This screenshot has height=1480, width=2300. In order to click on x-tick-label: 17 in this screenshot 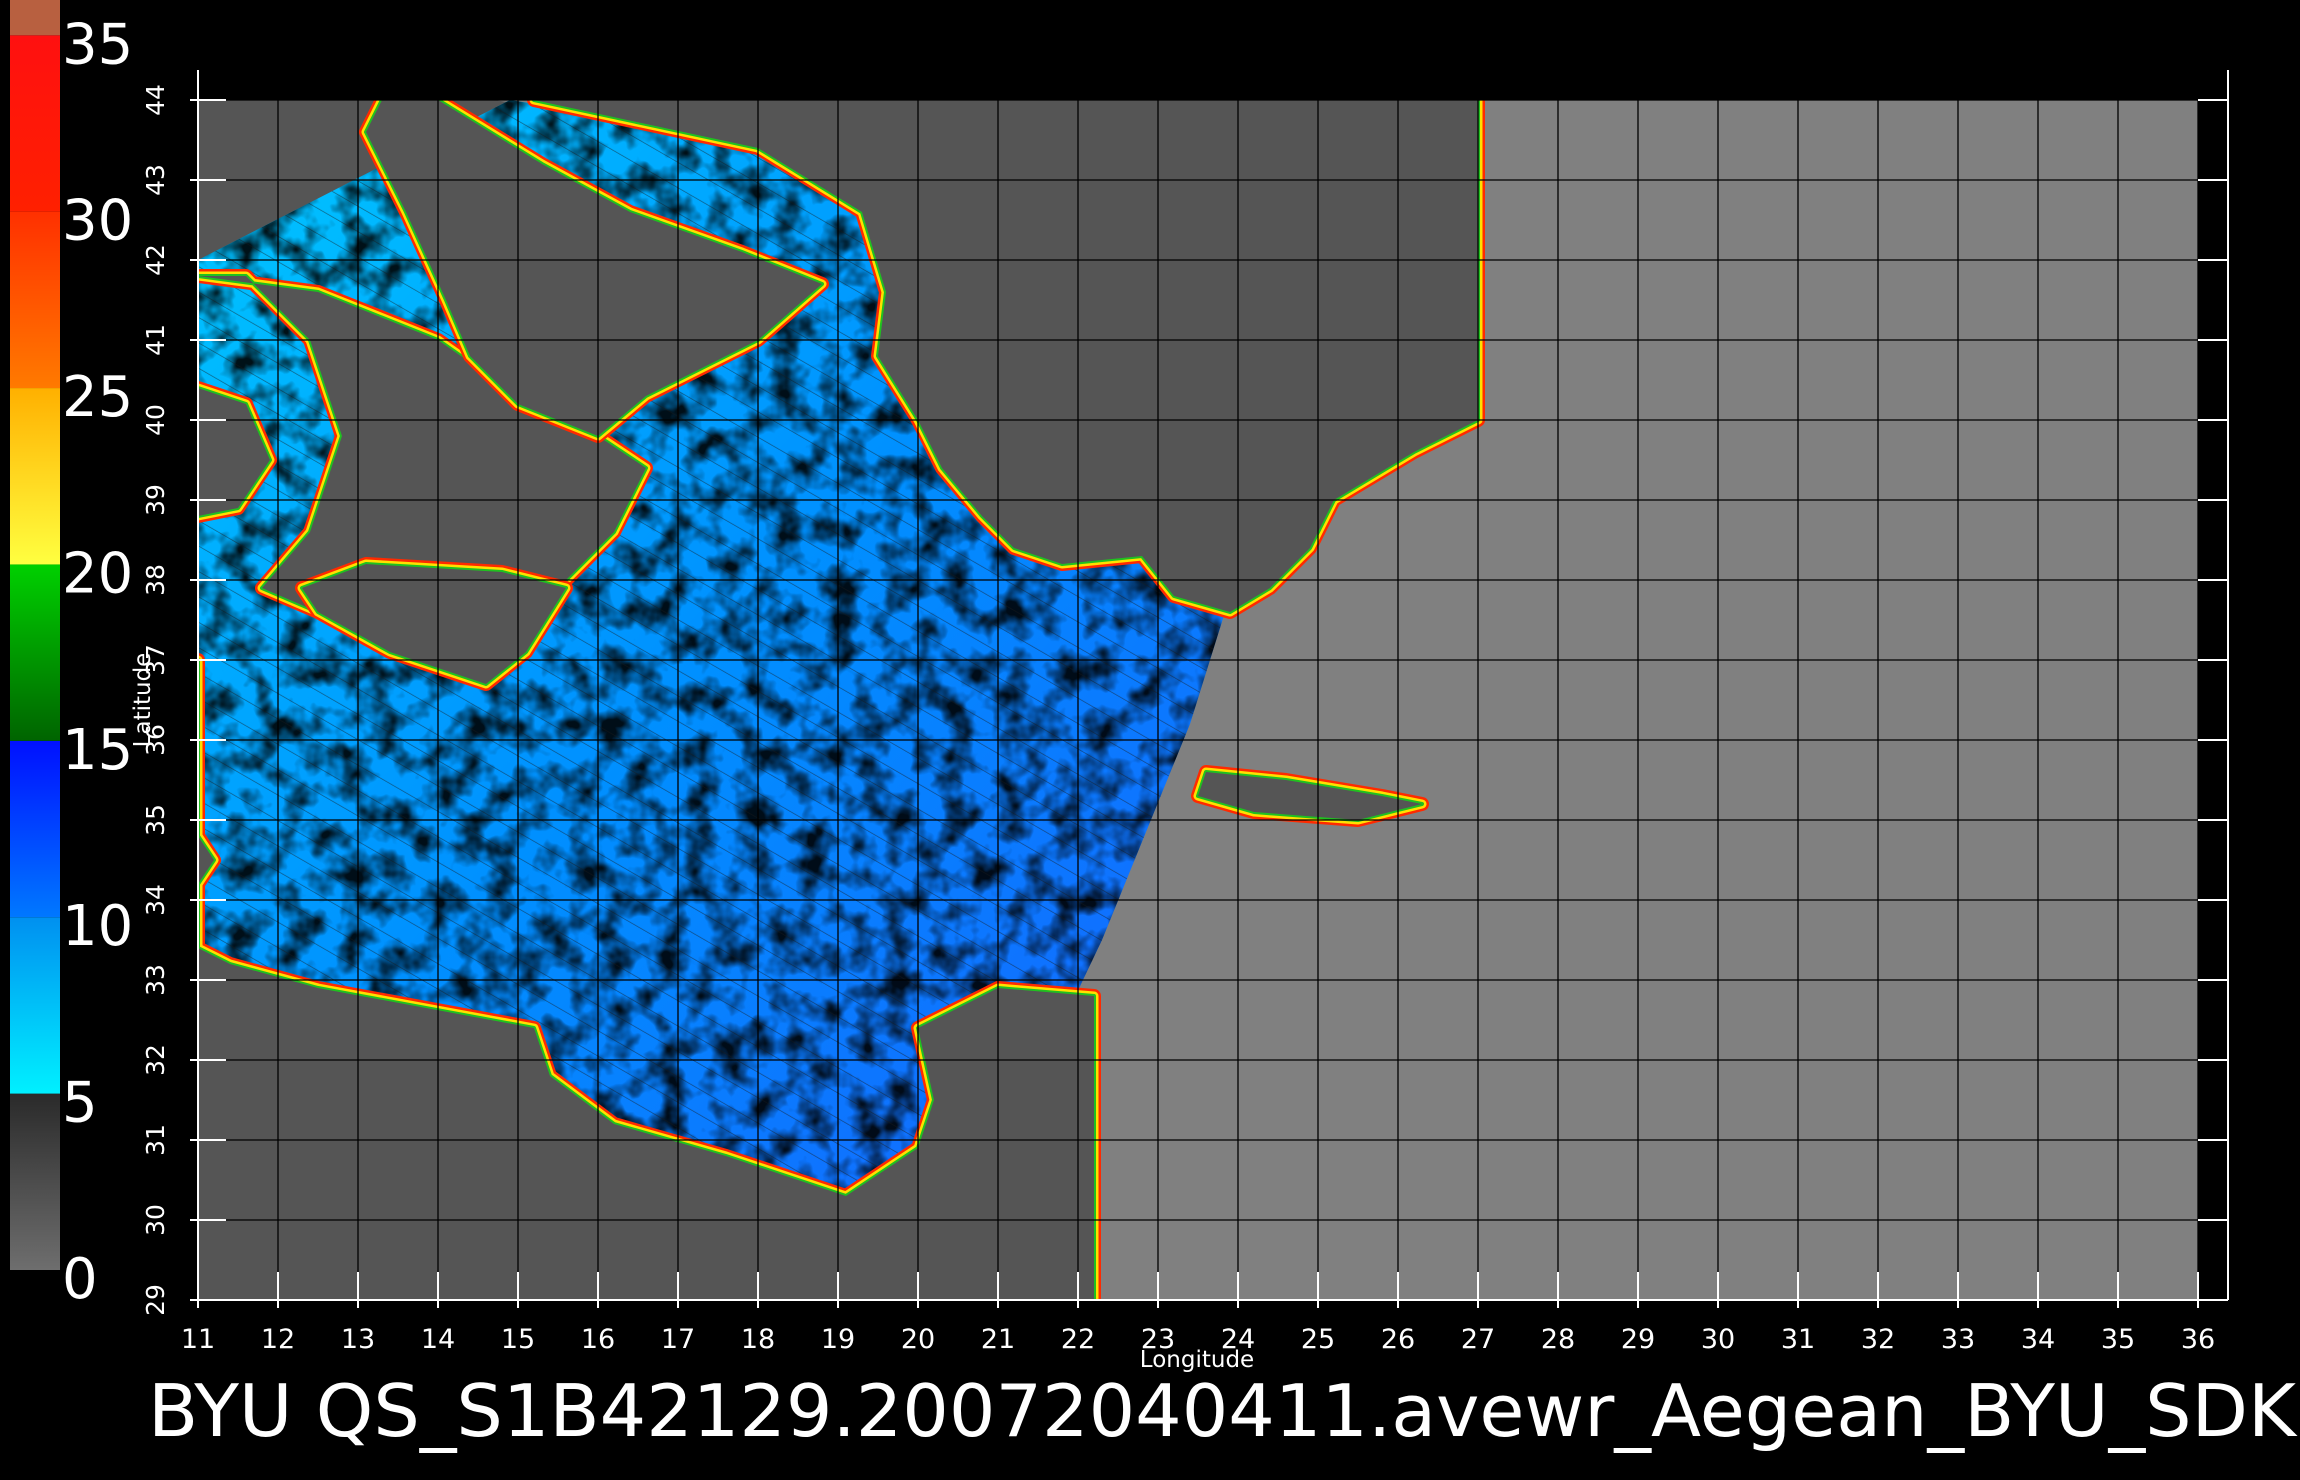, I will do `click(678, 1339)`.